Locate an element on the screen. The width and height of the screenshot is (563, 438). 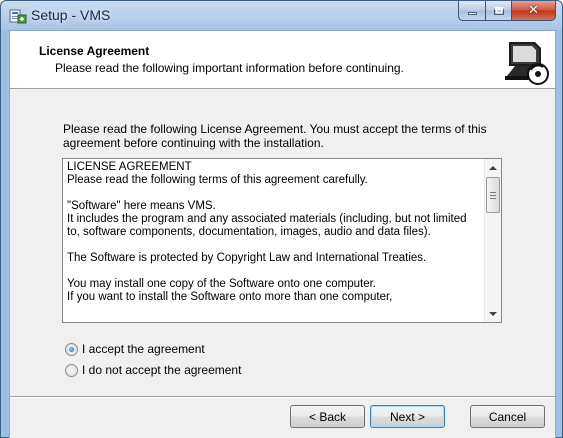
next-button: Next > is located at coordinates (407, 416).